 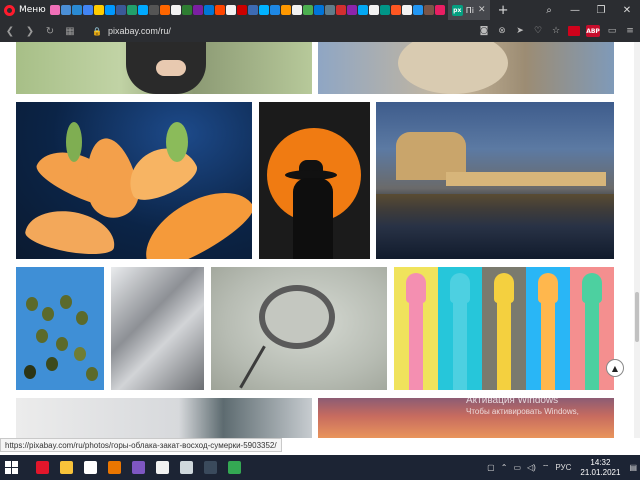 What do you see at coordinates (593, 31) in the screenshot?
I see `adblock-icon: ABP` at bounding box center [593, 31].